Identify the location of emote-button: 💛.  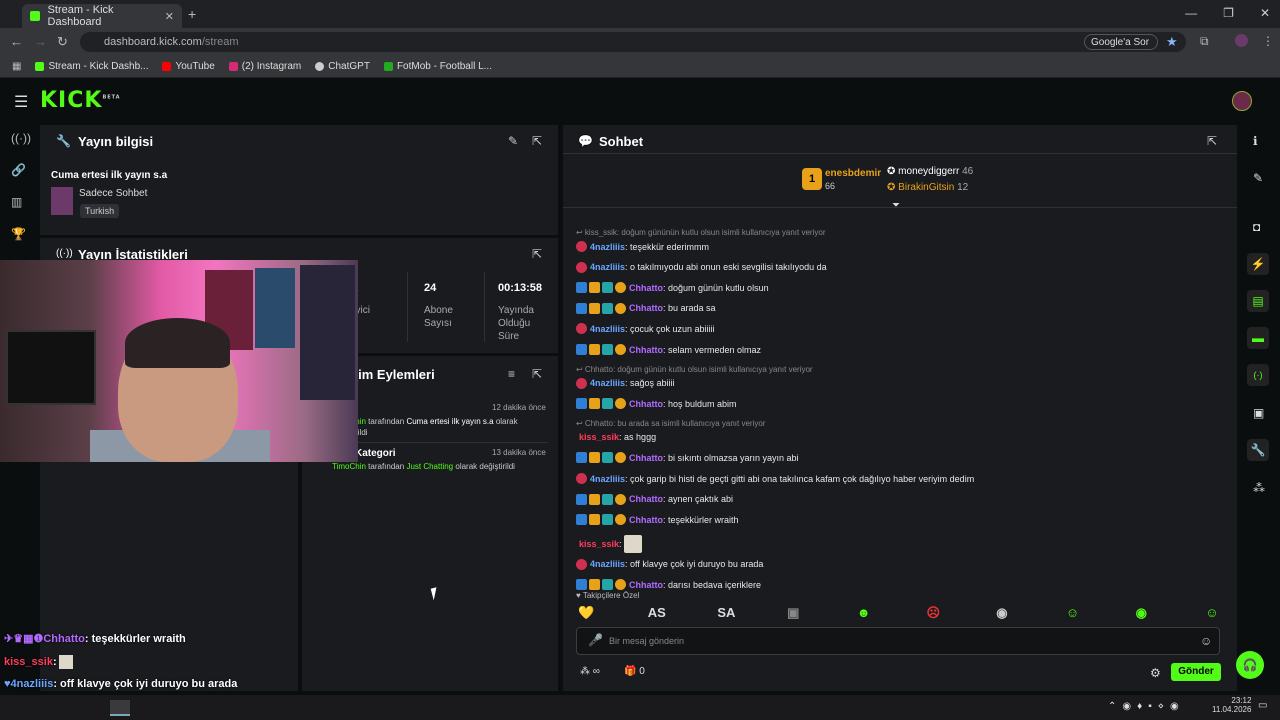
(586, 613).